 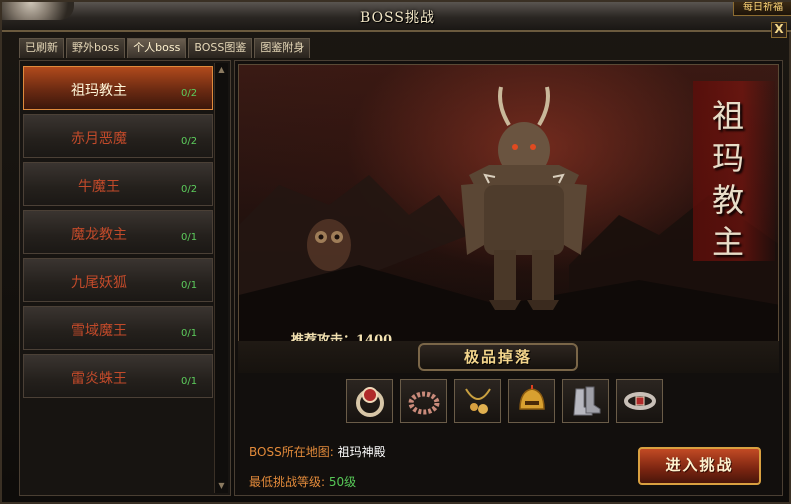 What do you see at coordinates (99, 139) in the screenshot?
I see `boss-name: 赤月恶魔` at bounding box center [99, 139].